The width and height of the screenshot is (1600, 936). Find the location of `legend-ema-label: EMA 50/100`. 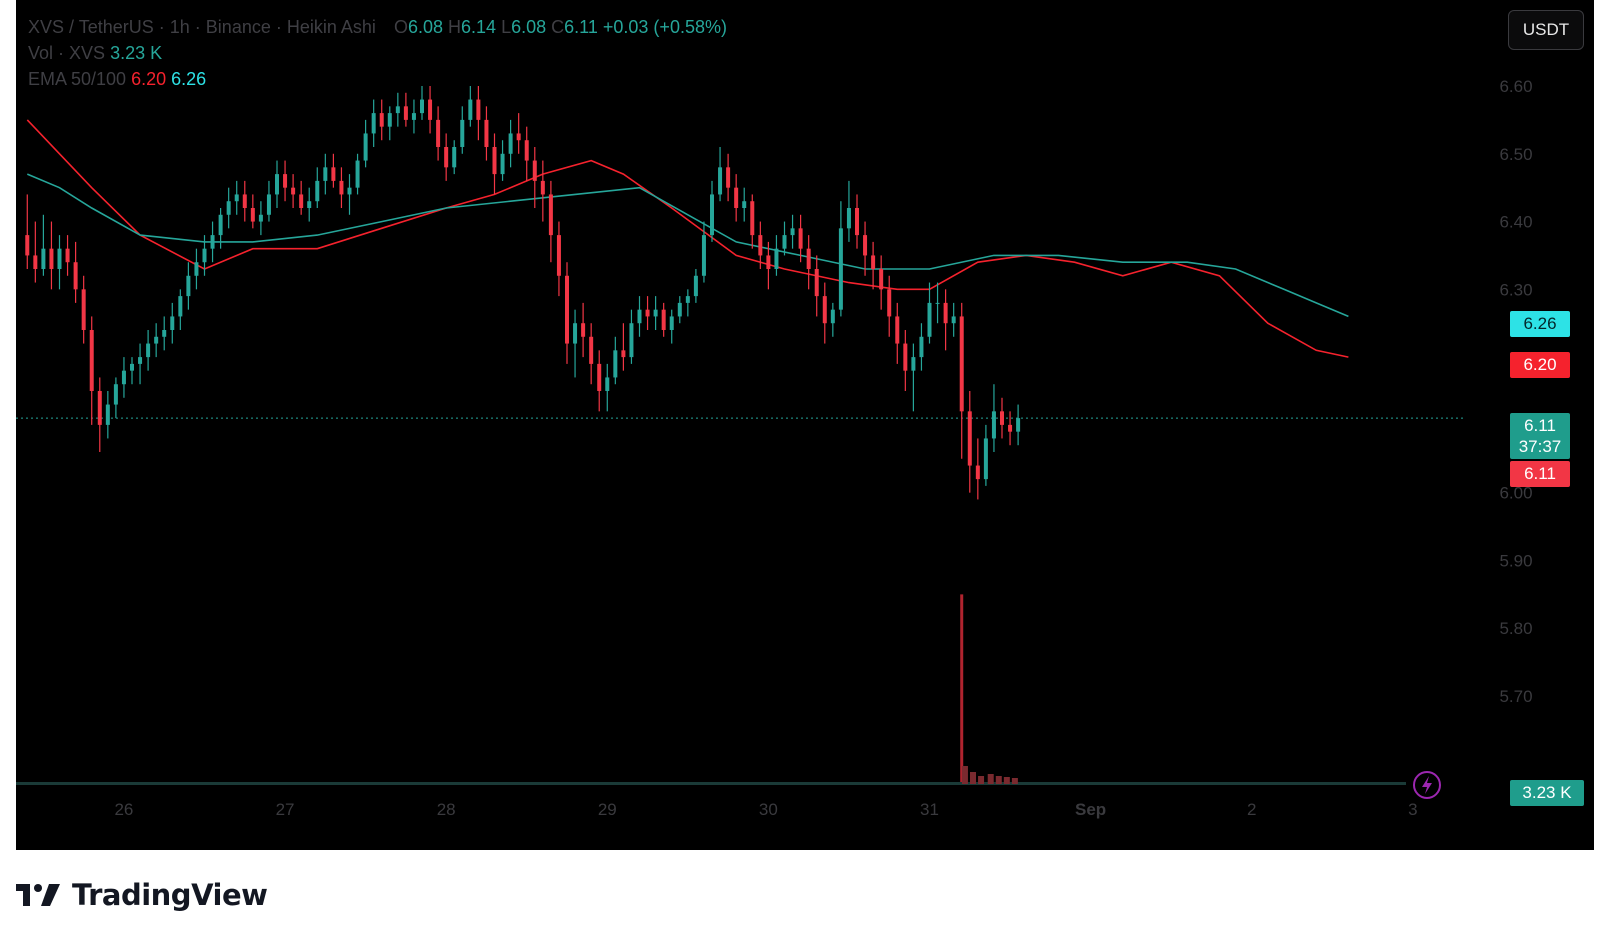

legend-ema-label: EMA 50/100 is located at coordinates (77, 79).